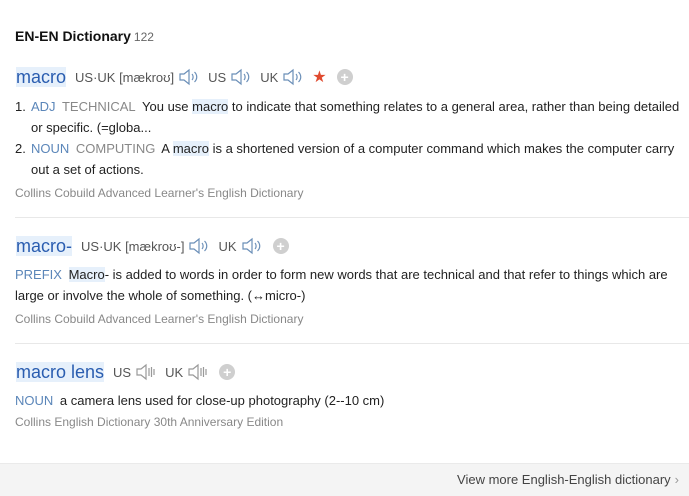  I want to click on result-count: 122, so click(143, 37).